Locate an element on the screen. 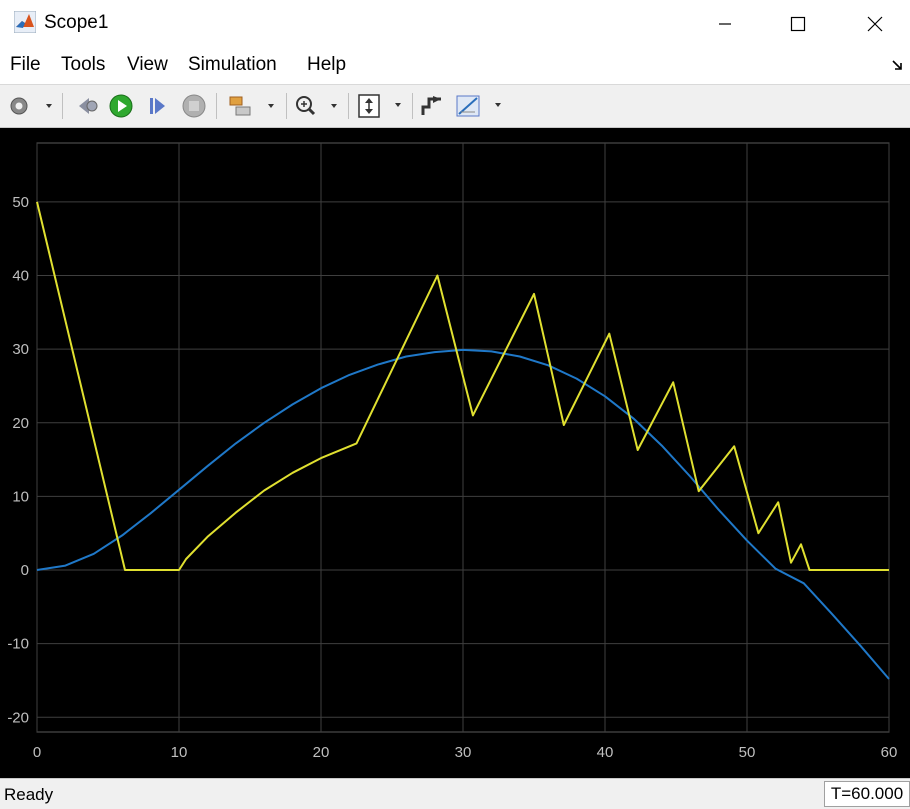 The width and height of the screenshot is (910, 809). dock-arrow-icon is located at coordinates (897, 65).